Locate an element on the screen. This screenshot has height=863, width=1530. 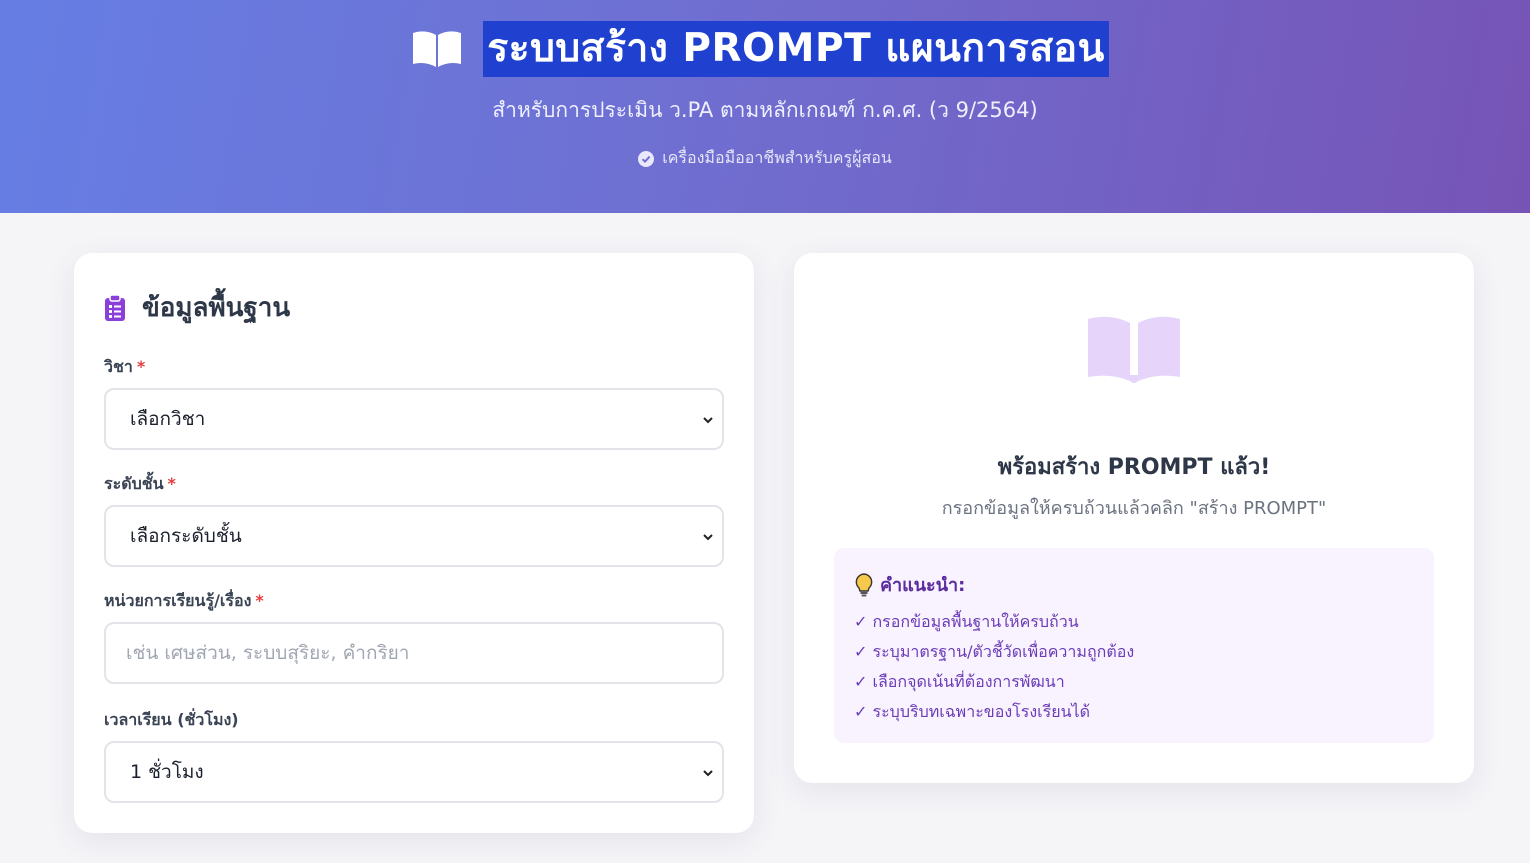
tips-heading: คำแนะนำ: is located at coordinates (909, 584).